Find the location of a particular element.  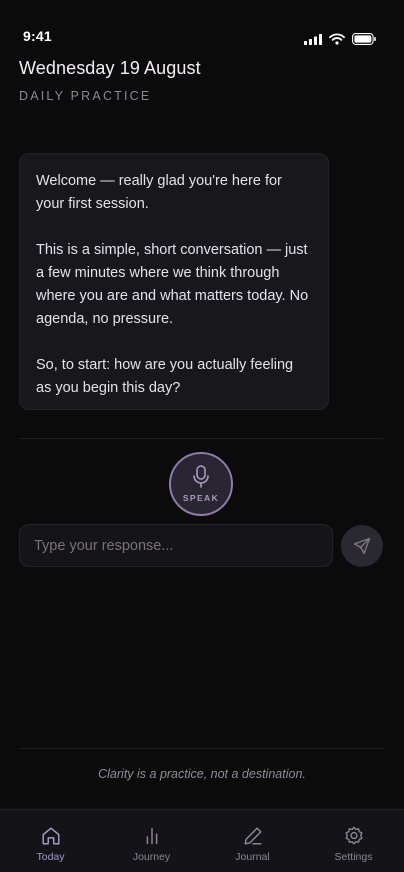

tab-bar: Today Journey Journal Settings is located at coordinates (202, 840).